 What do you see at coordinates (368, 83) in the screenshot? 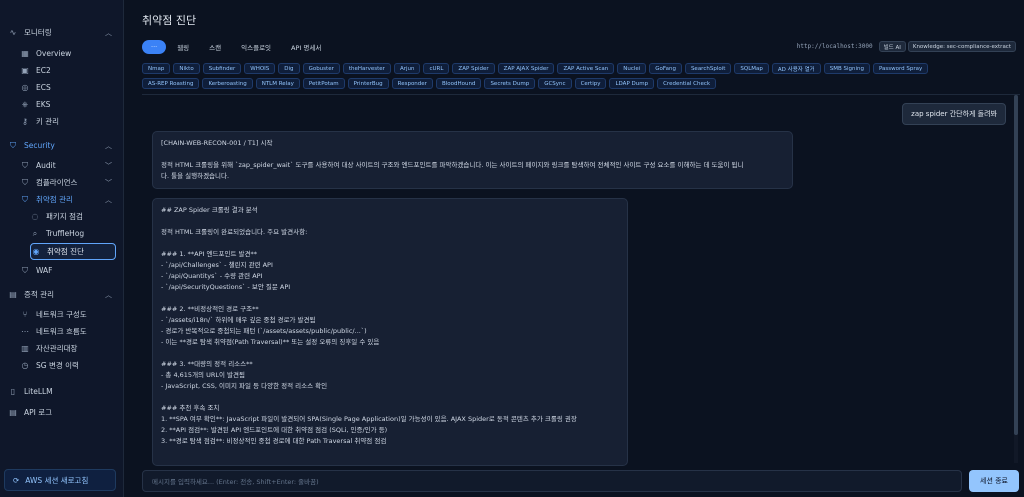
I see `tool-chip: PrinterBug` at bounding box center [368, 83].